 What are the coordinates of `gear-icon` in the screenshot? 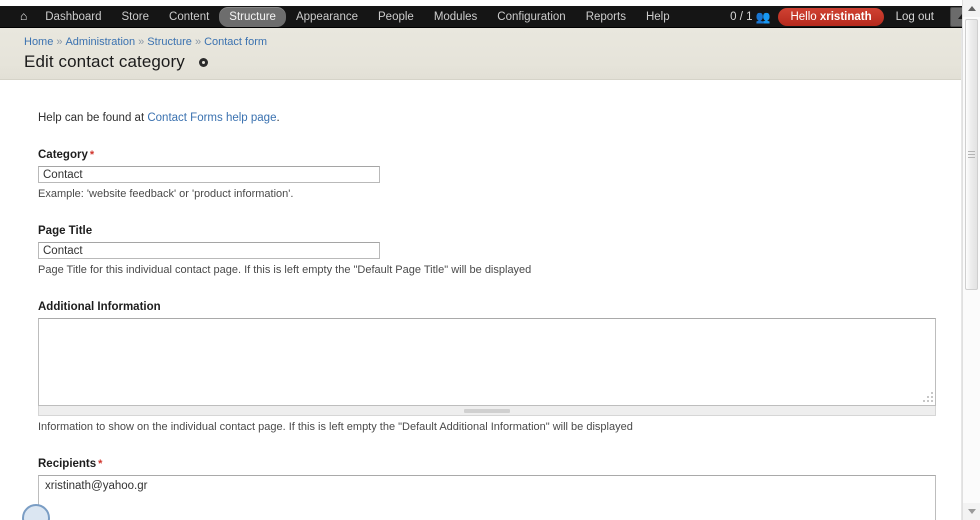 It's located at (203, 62).